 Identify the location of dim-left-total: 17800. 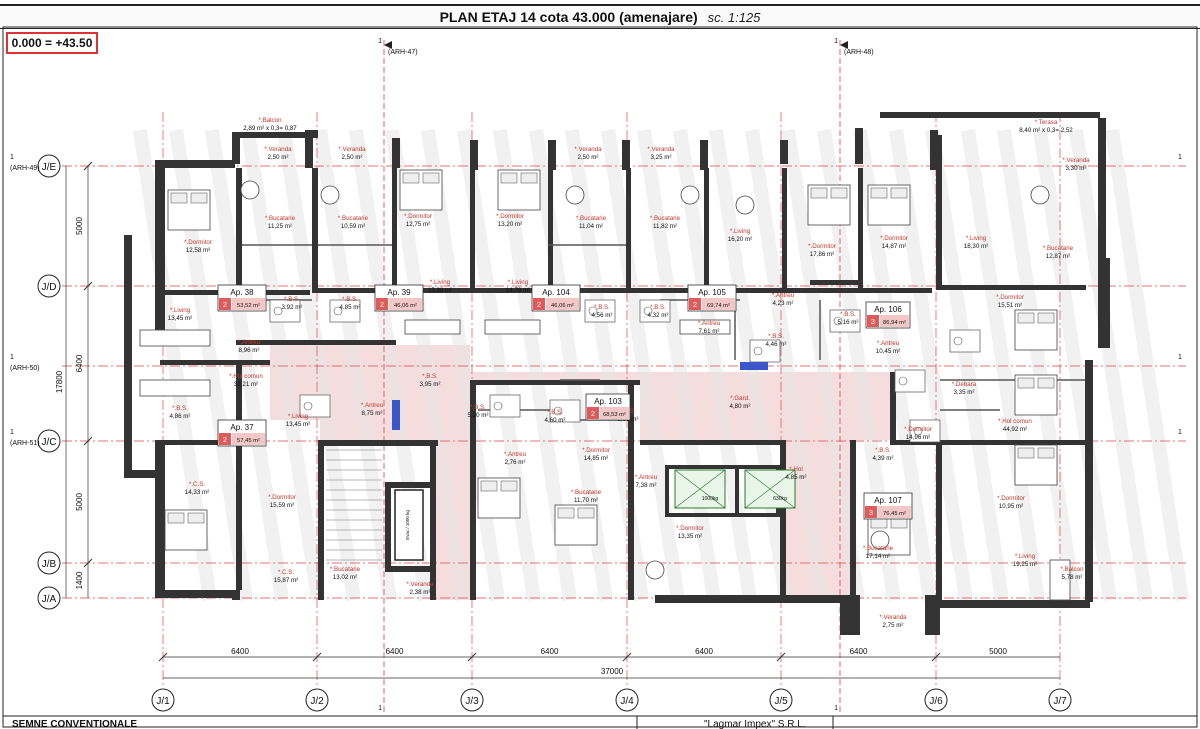
(59, 381).